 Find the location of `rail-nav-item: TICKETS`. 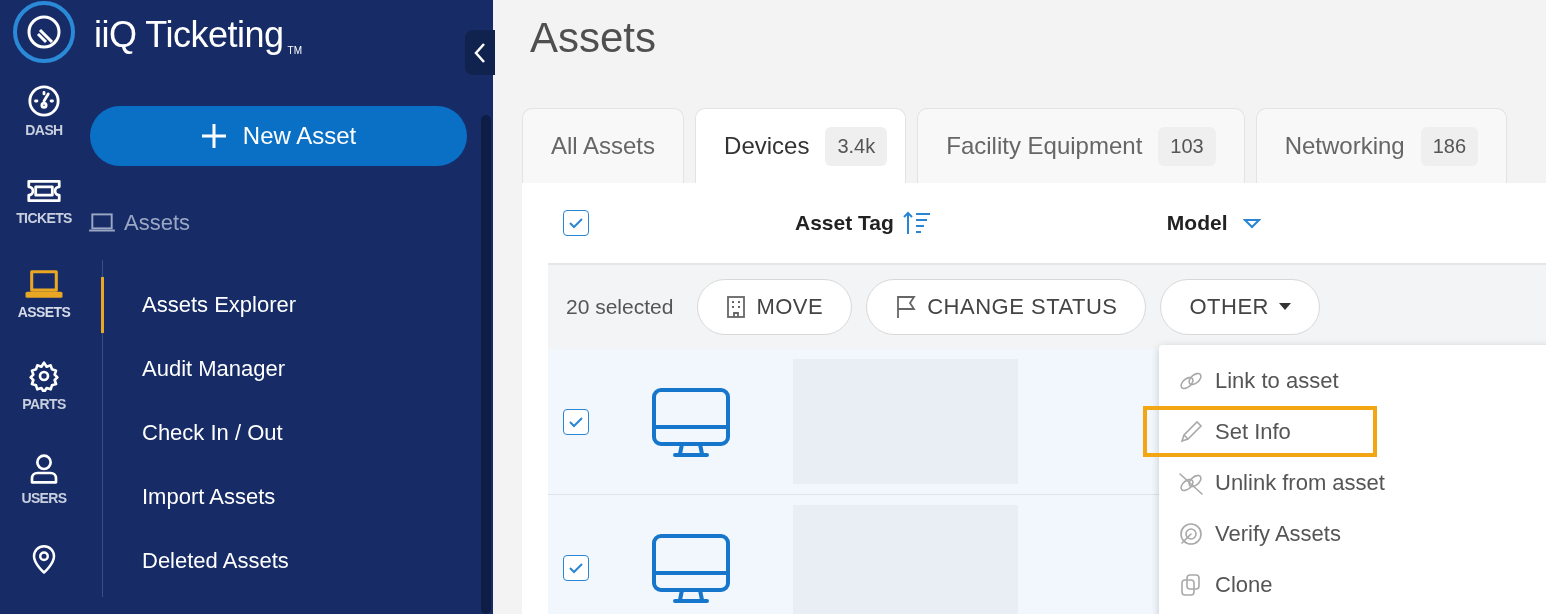

rail-nav-item: TICKETS is located at coordinates (44, 212).